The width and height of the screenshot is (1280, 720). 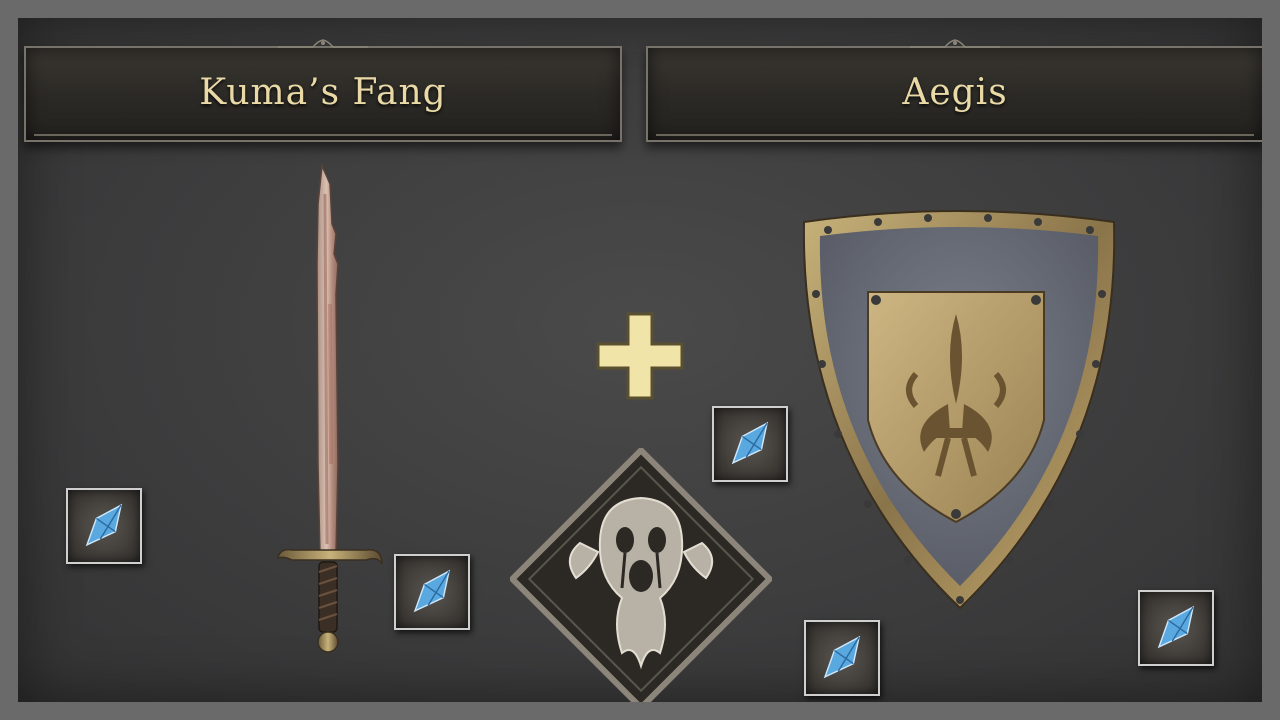 I want to click on right-item-banner: Aegis, so click(x=954, y=90).